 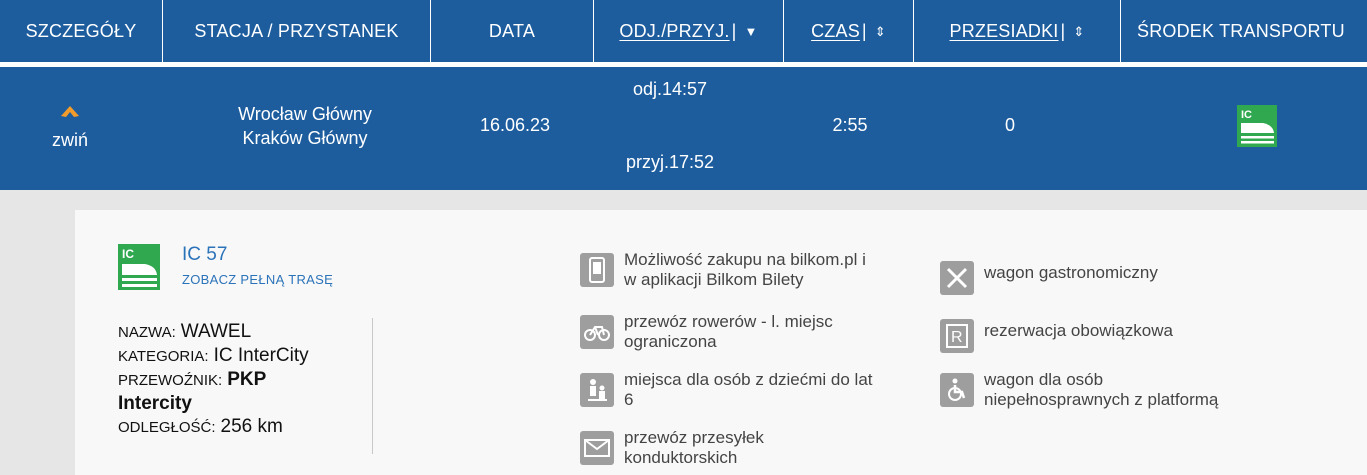 What do you see at coordinates (372, 386) in the screenshot?
I see `details-divider` at bounding box center [372, 386].